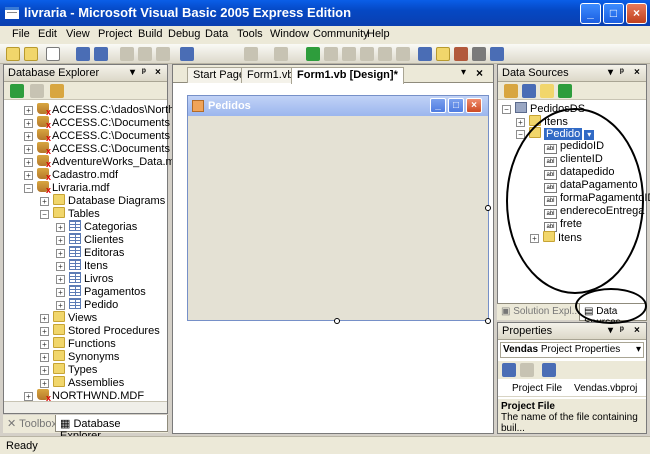 The height and width of the screenshot is (454, 650). Describe the element at coordinates (341, 34) in the screenshot. I see `menu-community: Community` at that location.